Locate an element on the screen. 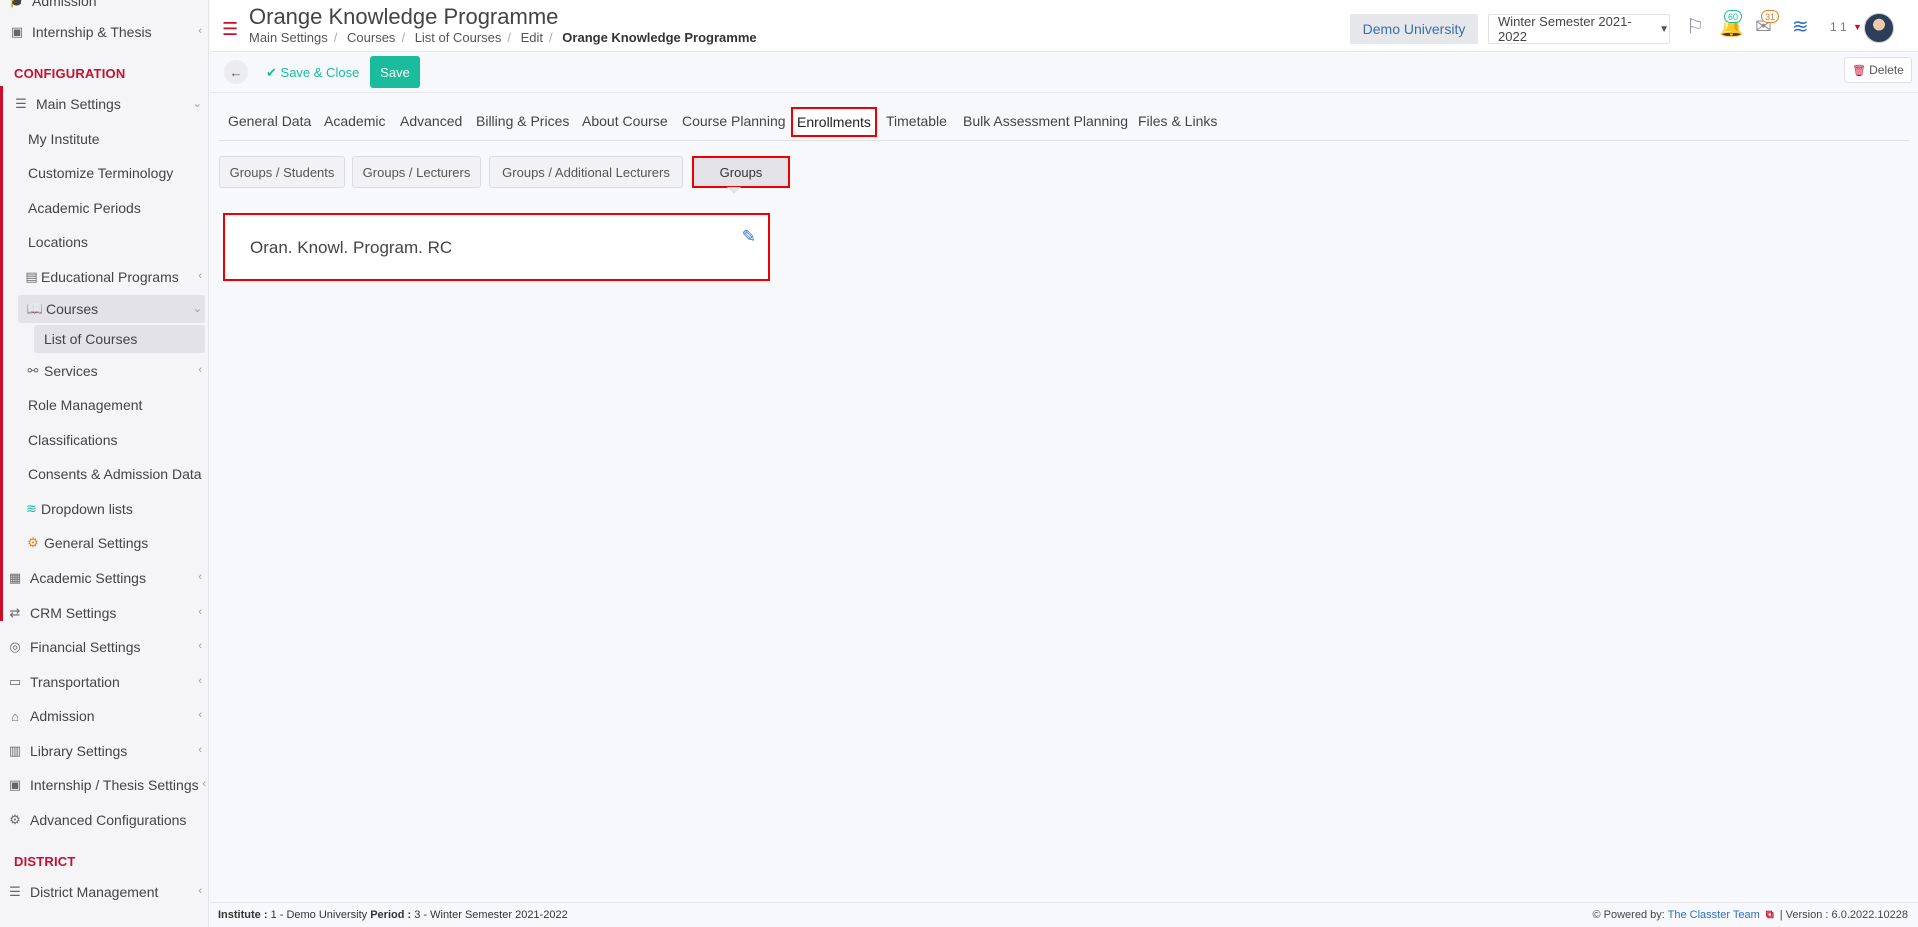  breadcrumb-edit: Edit is located at coordinates (532, 37).